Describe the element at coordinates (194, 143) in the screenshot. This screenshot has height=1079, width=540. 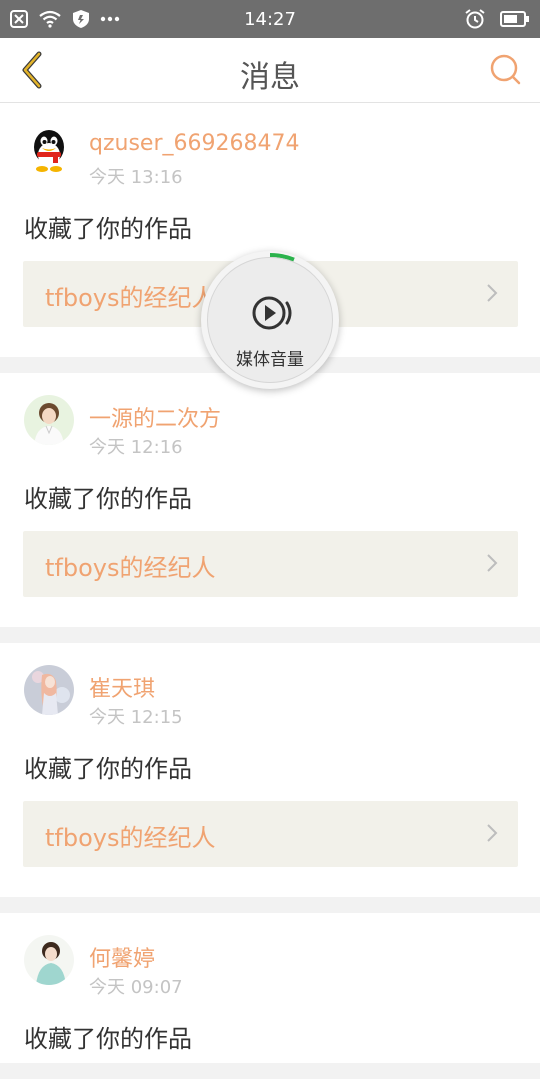
I see `username: qzuser_669268474` at that location.